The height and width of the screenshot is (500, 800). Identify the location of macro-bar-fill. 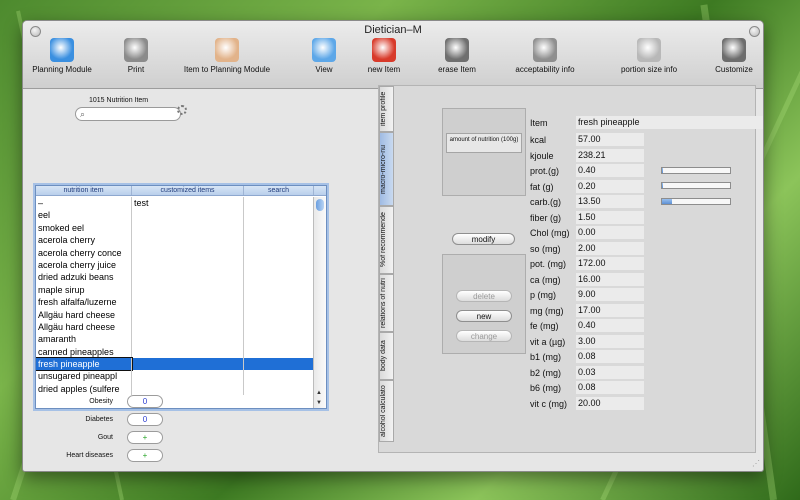
(667, 201).